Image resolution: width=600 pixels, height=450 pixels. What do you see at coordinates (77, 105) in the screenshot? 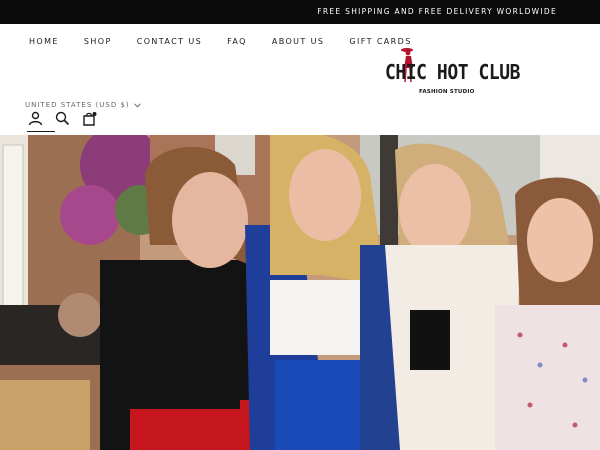
I see `currency-label: UNITED STATES (USD $)` at bounding box center [77, 105].